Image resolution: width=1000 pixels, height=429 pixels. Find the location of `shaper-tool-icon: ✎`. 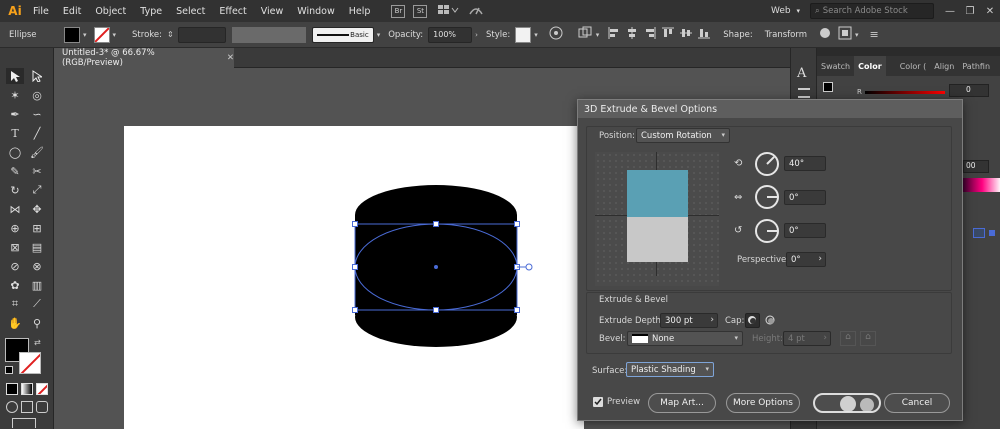

shaper-tool-icon: ✎ is located at coordinates (15, 171).